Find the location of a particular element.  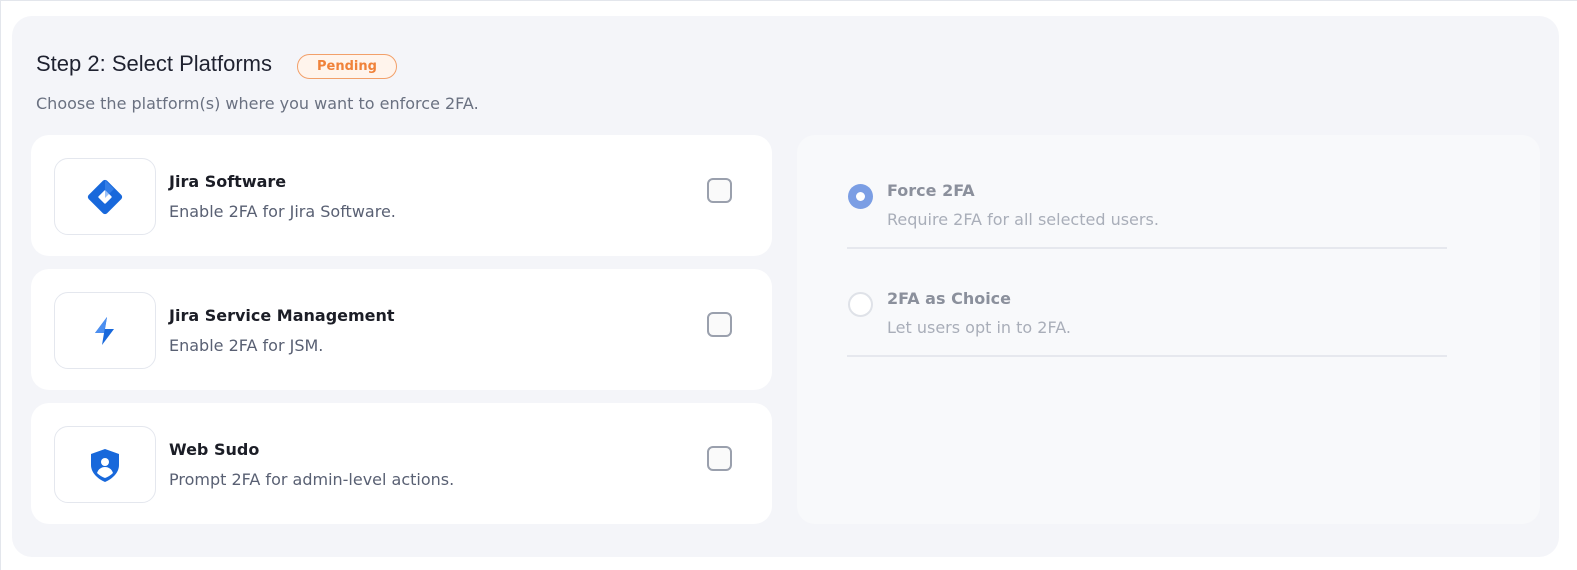

platform-description: Enable 2FA for Jira Software. is located at coordinates (282, 211).